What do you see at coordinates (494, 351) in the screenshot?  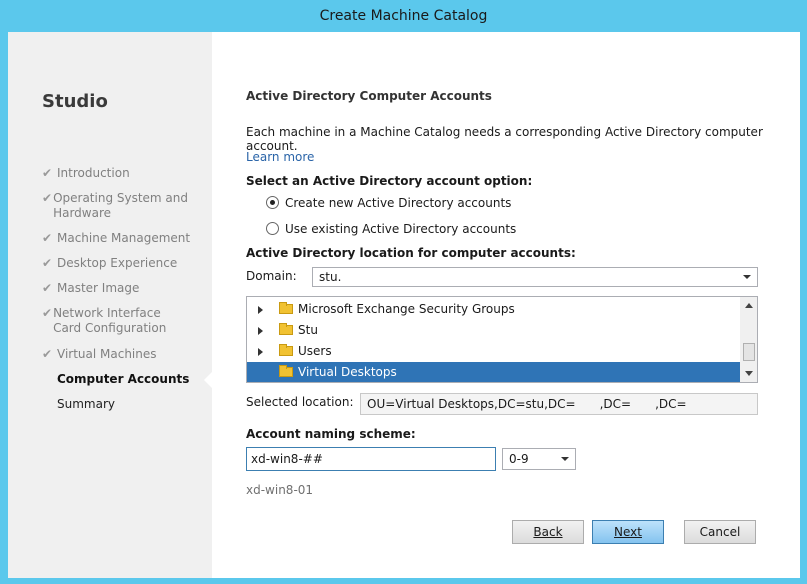 I see `tree-item-users: Users` at bounding box center [494, 351].